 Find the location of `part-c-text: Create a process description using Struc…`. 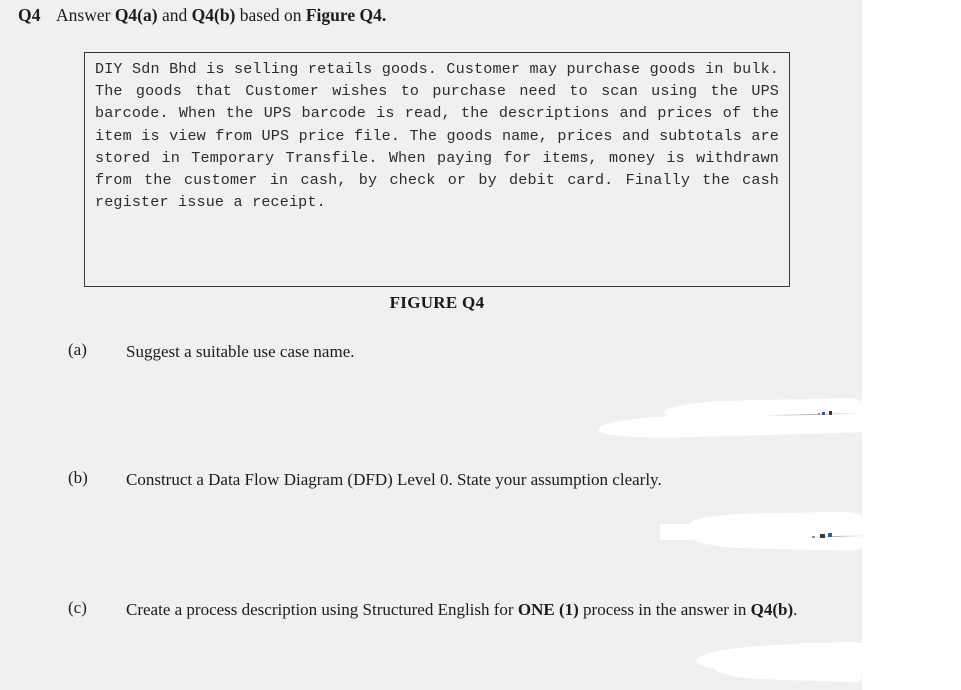

part-c-text: Create a process description using Struc… is located at coordinates (486, 609).